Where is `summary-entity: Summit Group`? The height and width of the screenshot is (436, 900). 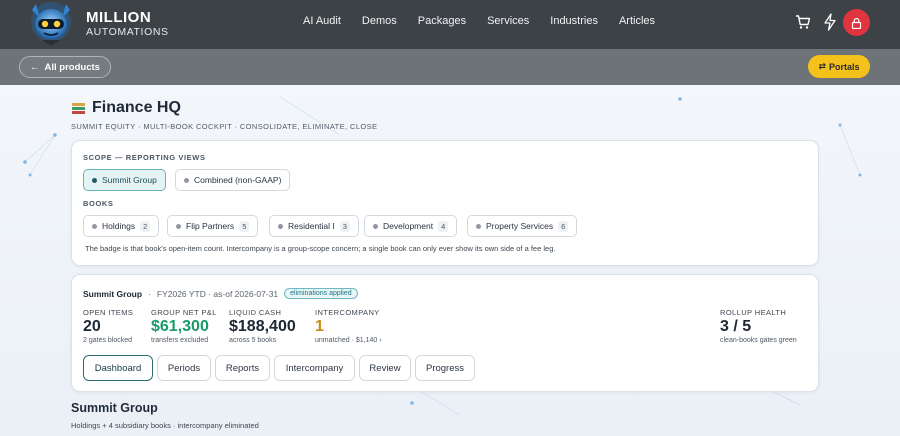
summary-entity: Summit Group is located at coordinates (113, 293).